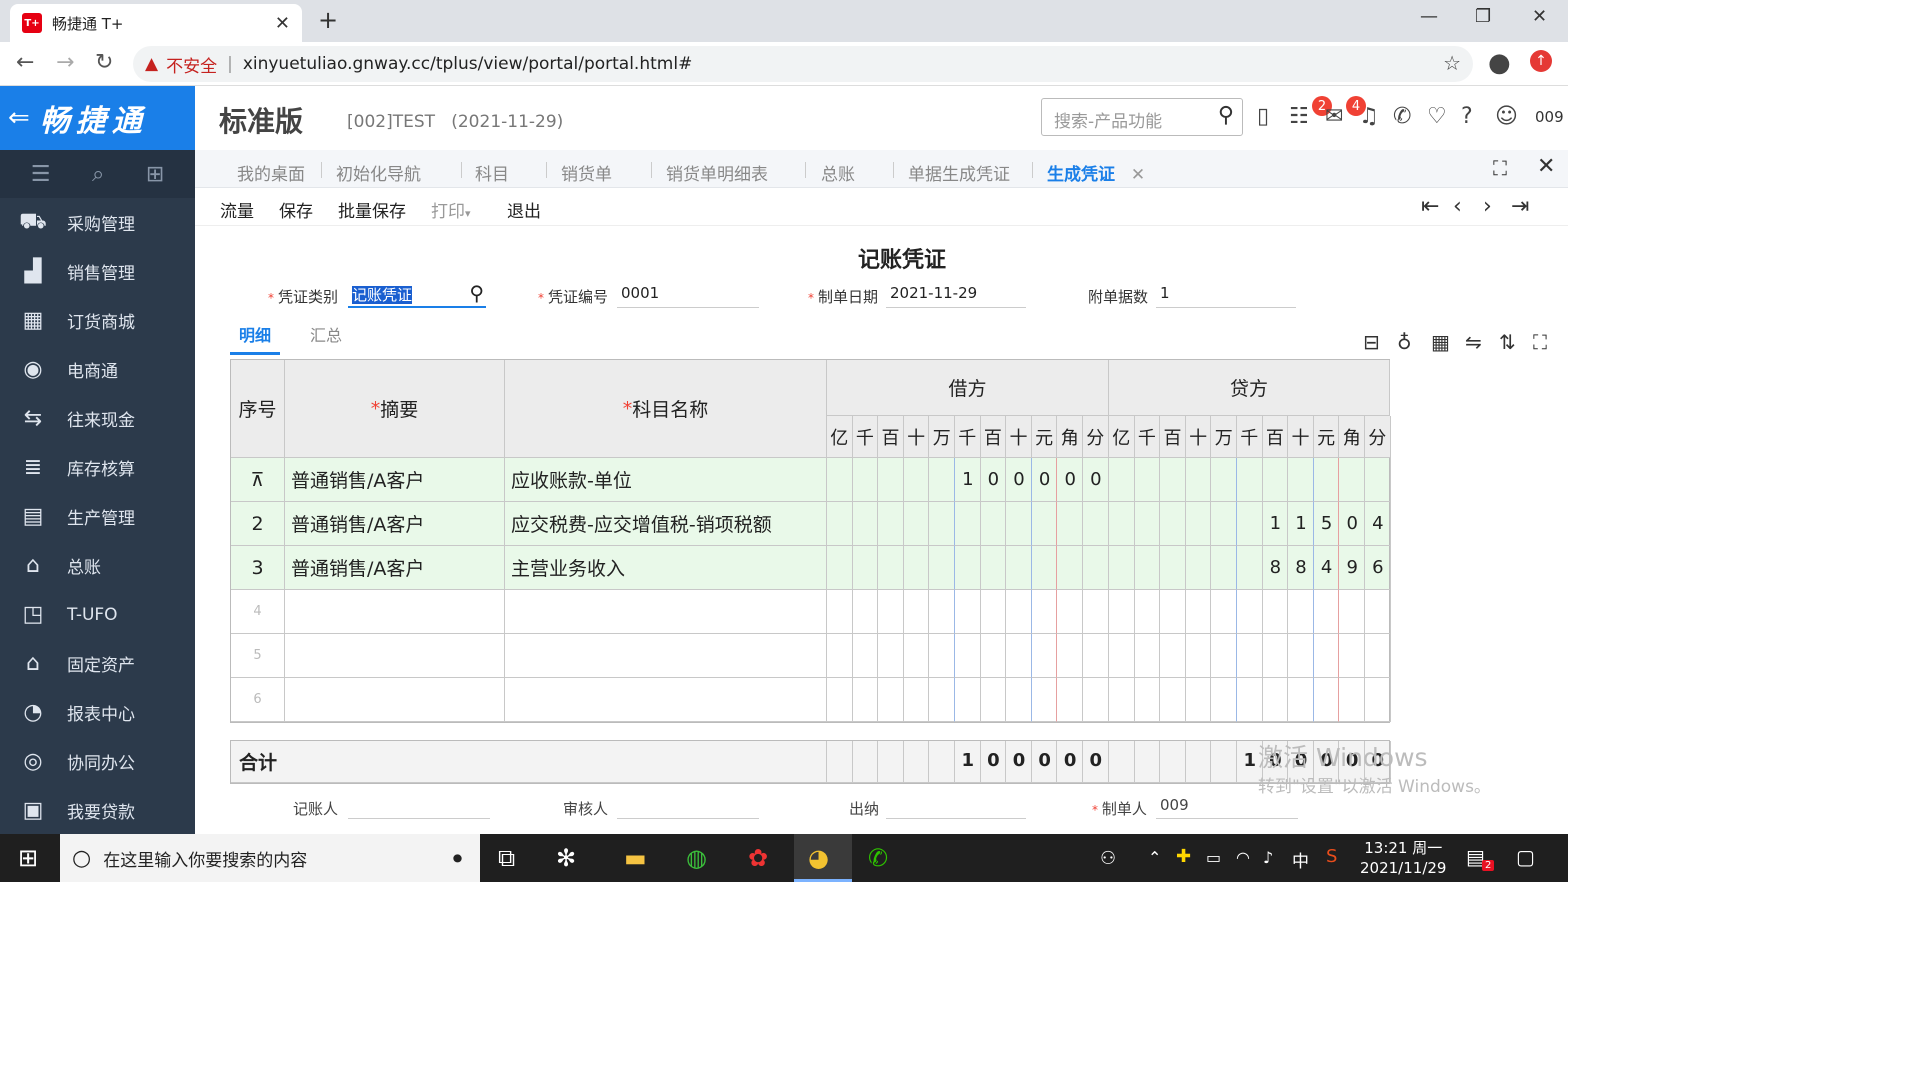  What do you see at coordinates (97, 663) in the screenshot?
I see `sidebar-item-fixed-assets: ⌂ 固定资产` at bounding box center [97, 663].